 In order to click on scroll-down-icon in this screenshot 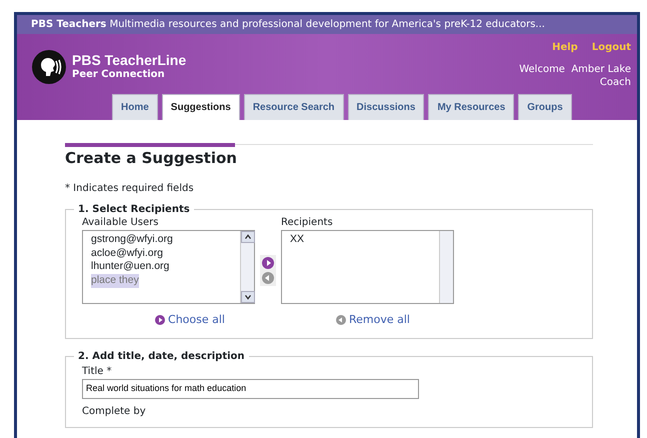, I will do `click(248, 297)`.